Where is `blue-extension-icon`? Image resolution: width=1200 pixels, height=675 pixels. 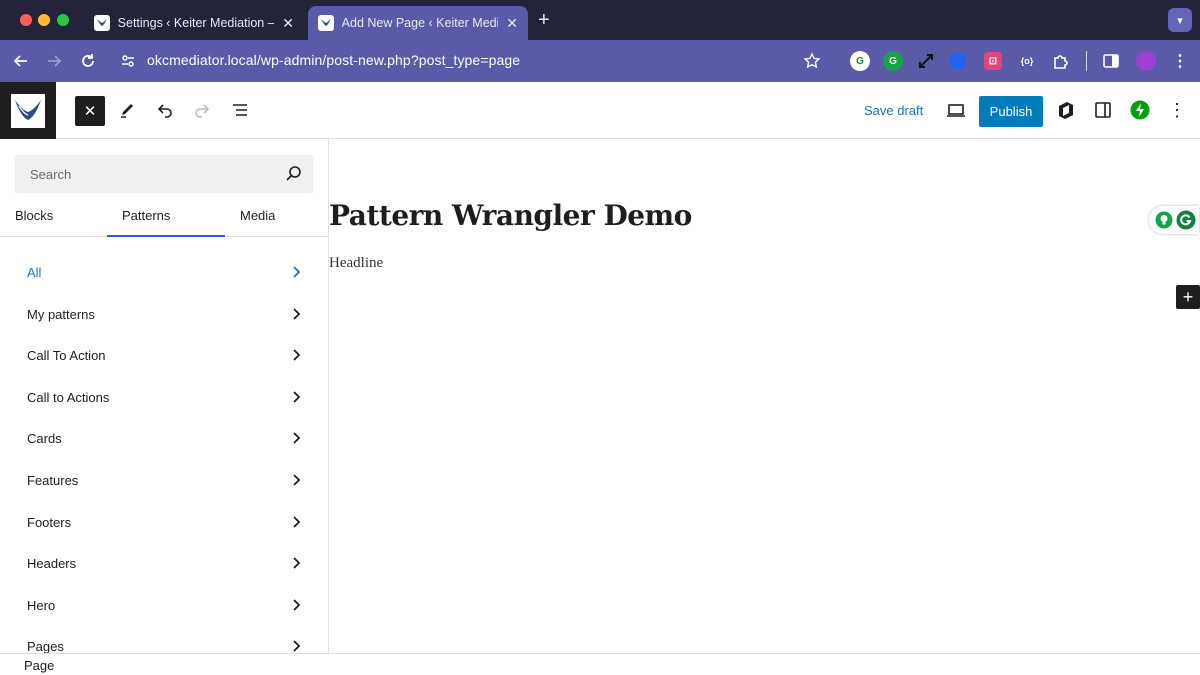 blue-extension-icon is located at coordinates (958, 61).